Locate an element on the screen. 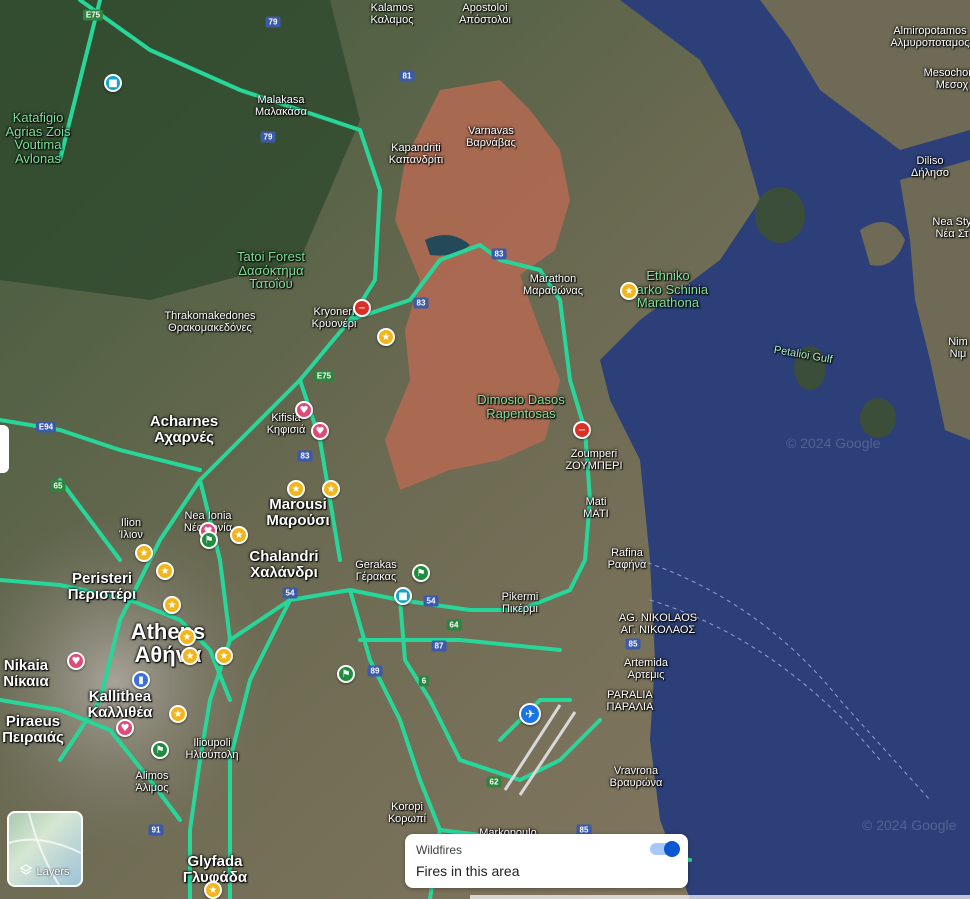 The image size is (970, 899). park-label-line: Dimosio Dasos is located at coordinates (521, 399).